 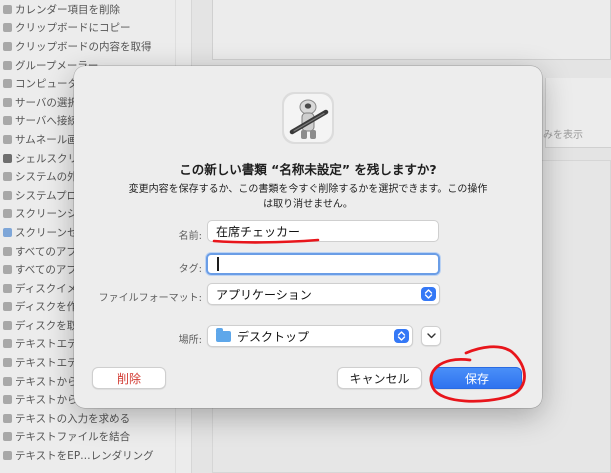 What do you see at coordinates (46, 102) in the screenshot?
I see `action-list-item-label: サーバの選択` at bounding box center [46, 102].